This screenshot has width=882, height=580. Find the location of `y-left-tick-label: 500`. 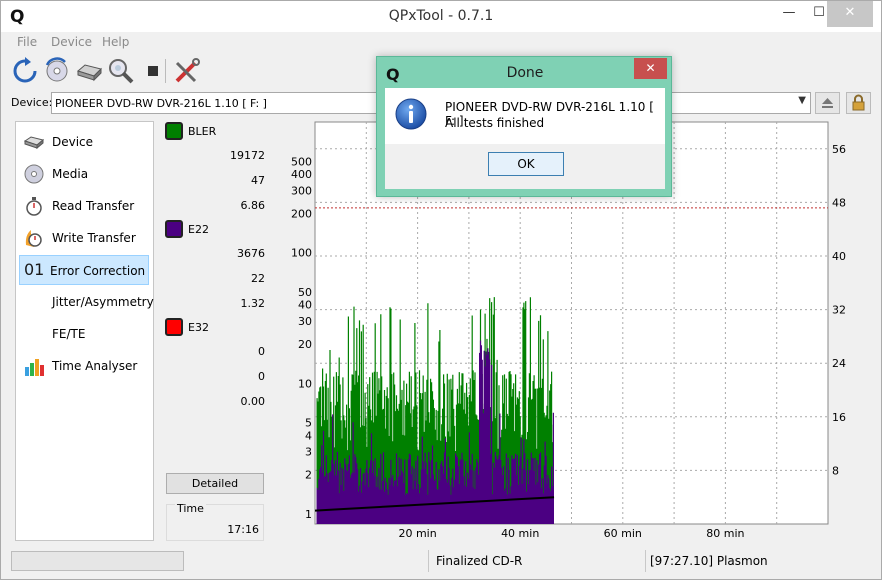

y-left-tick-label: 500 is located at coordinates (301, 161).